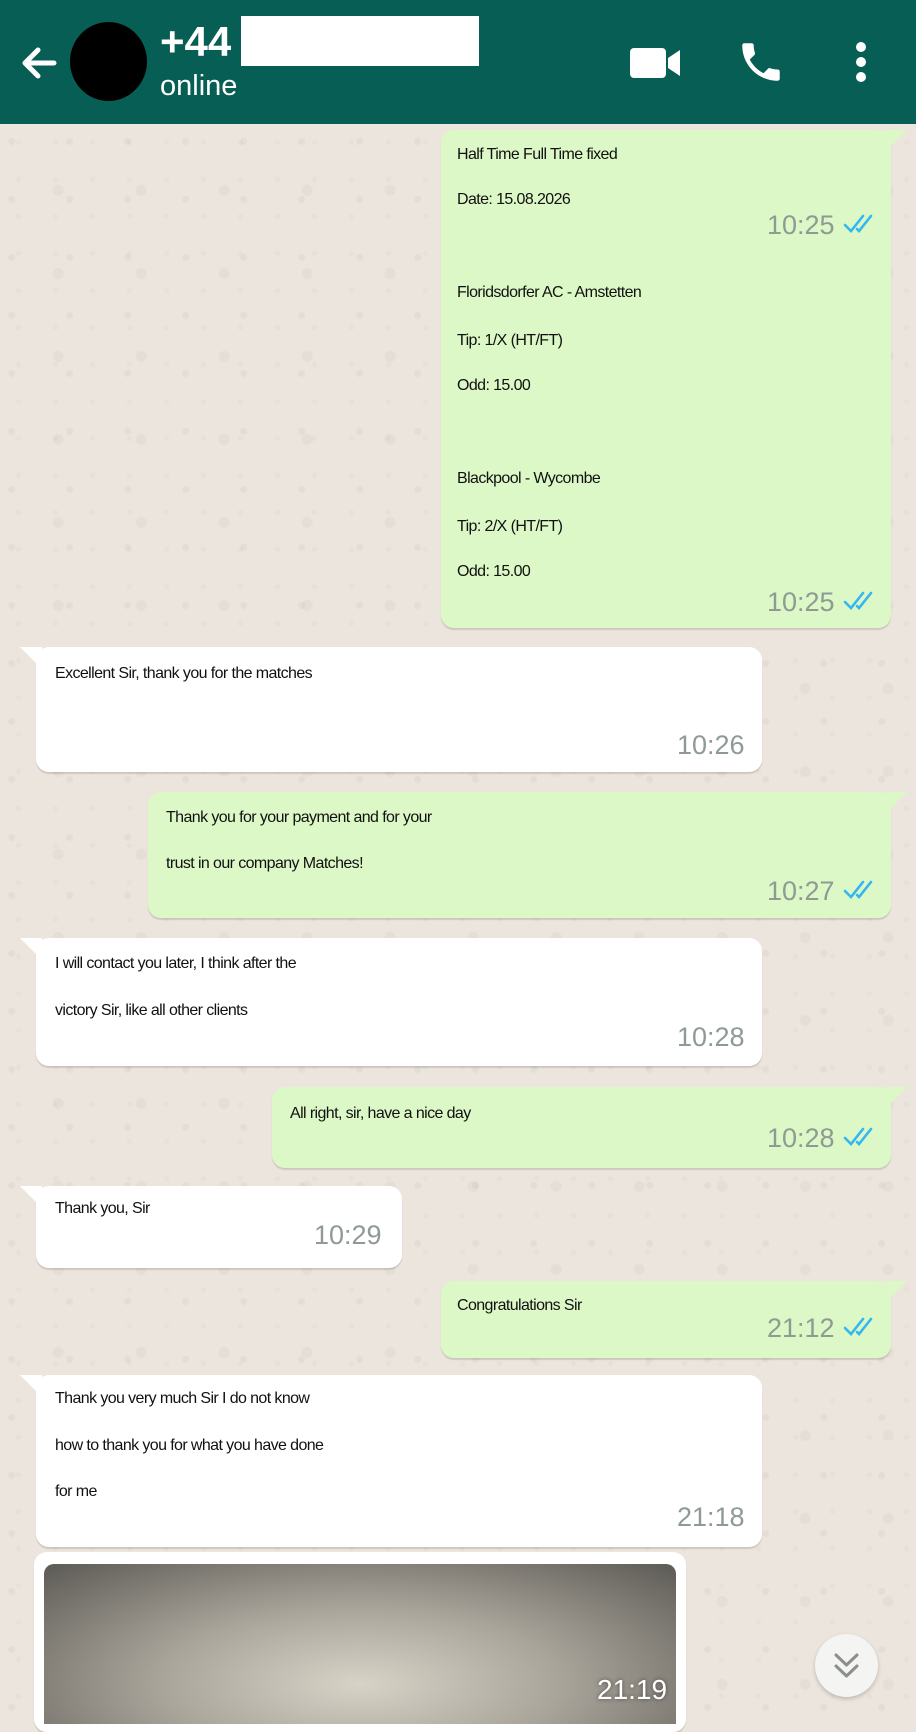 This screenshot has width=916, height=1732. What do you see at coordinates (199, 86) in the screenshot?
I see `contact-status: online` at bounding box center [199, 86].